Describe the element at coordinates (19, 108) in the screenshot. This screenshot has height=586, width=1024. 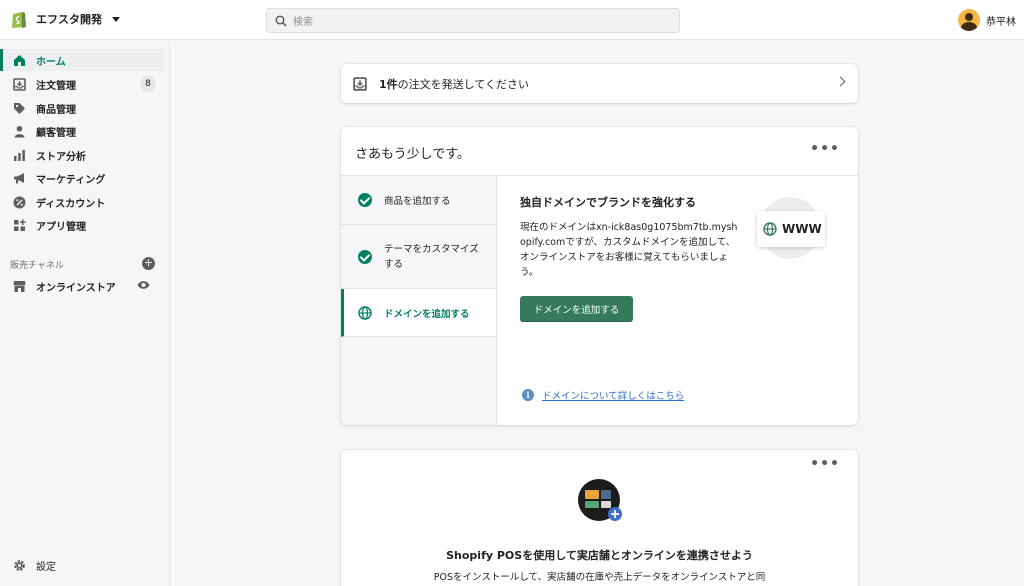
I see `tag-icon` at that location.